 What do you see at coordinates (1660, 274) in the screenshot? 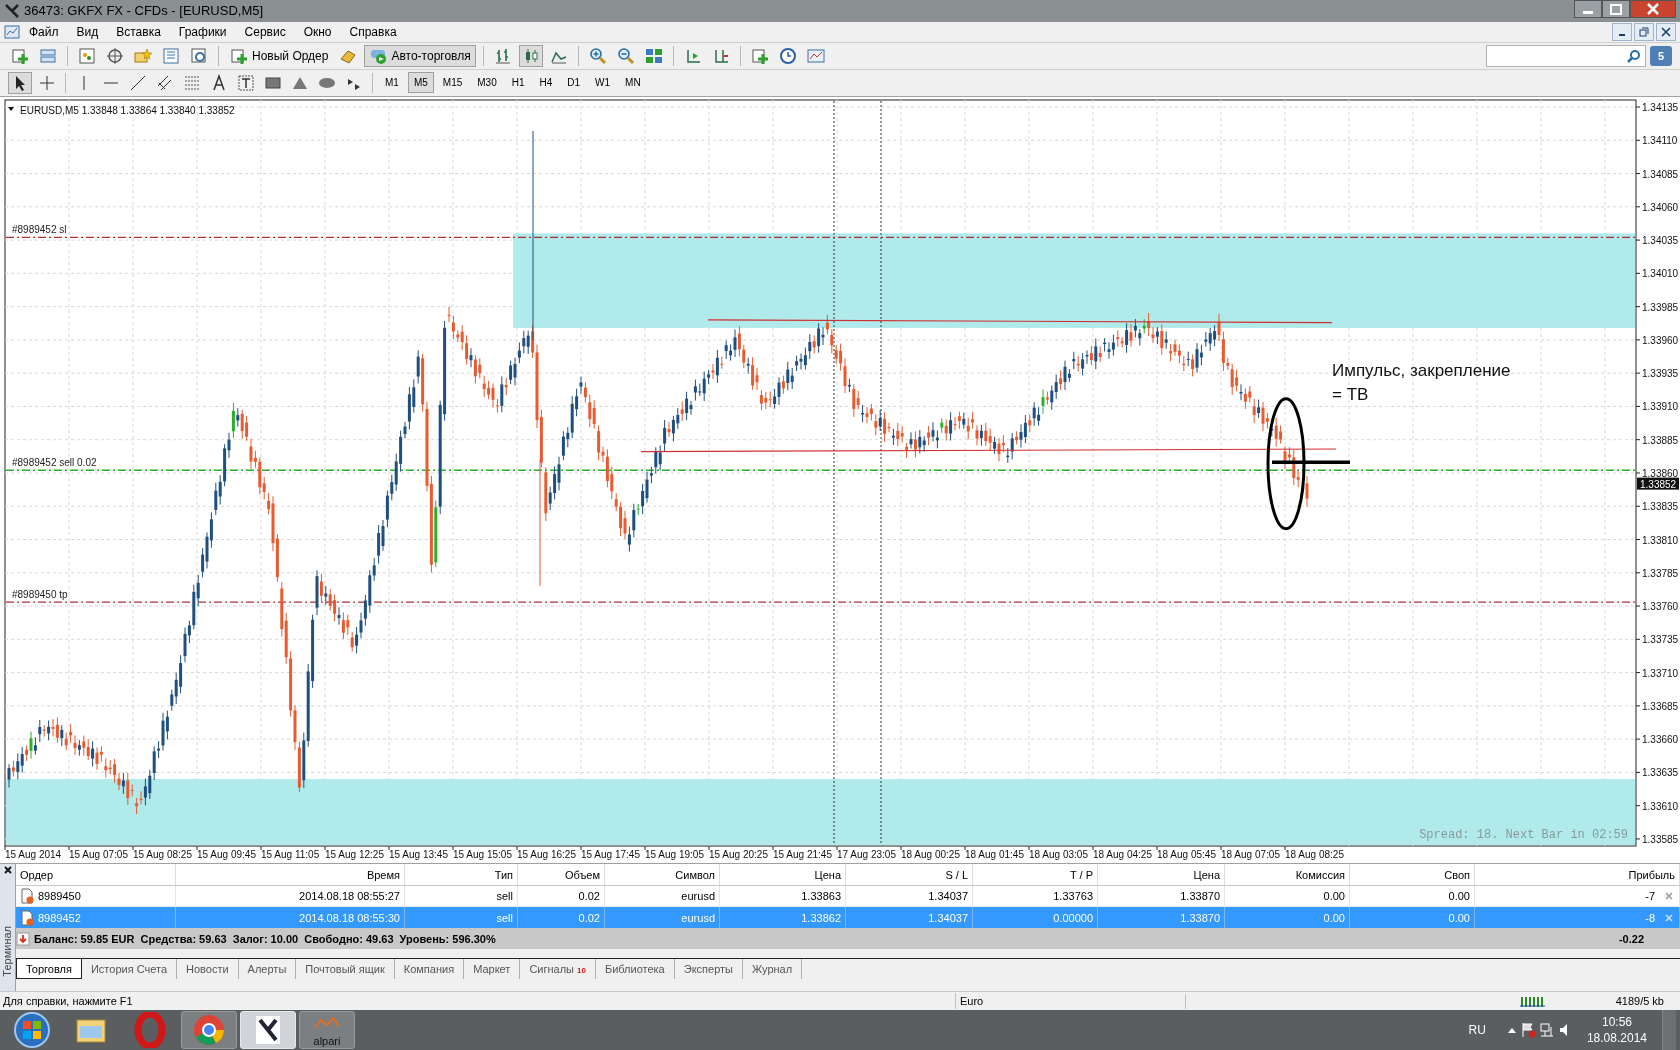
I see `price-label: 1.34010` at bounding box center [1660, 274].